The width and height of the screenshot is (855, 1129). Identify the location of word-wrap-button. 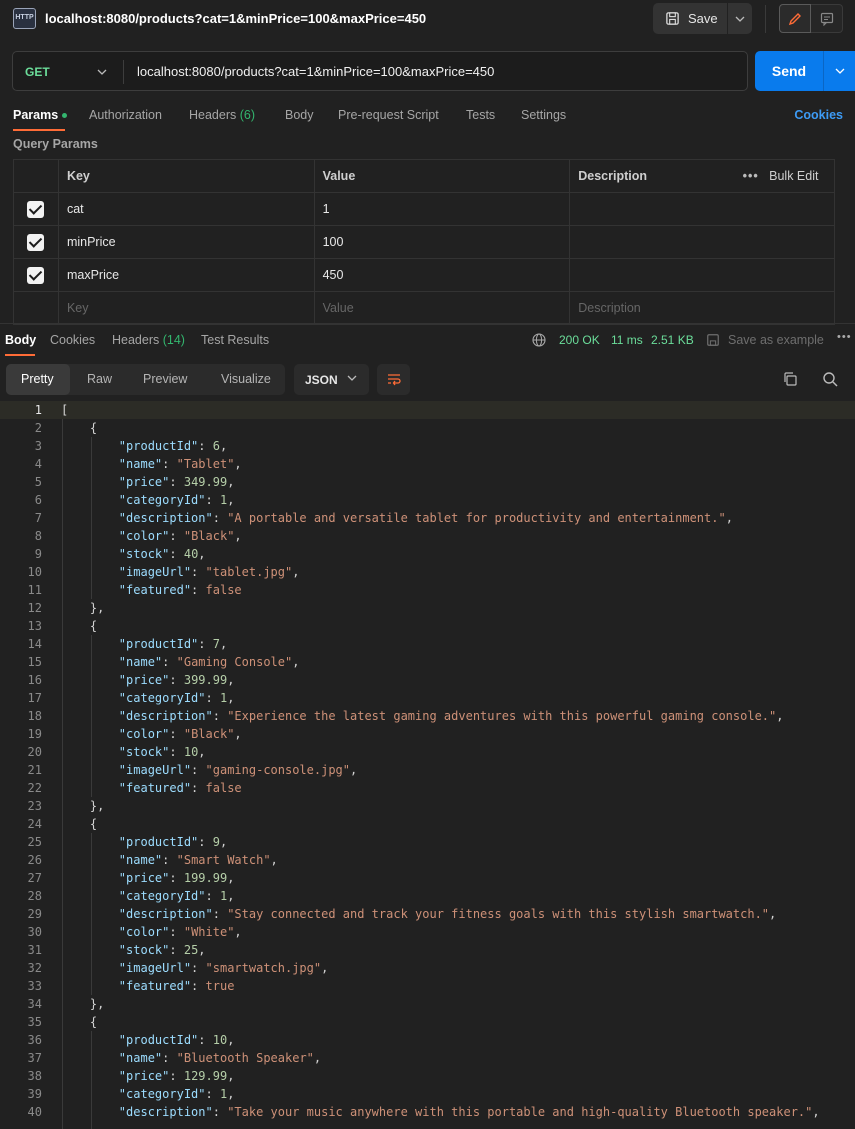
(393, 379).